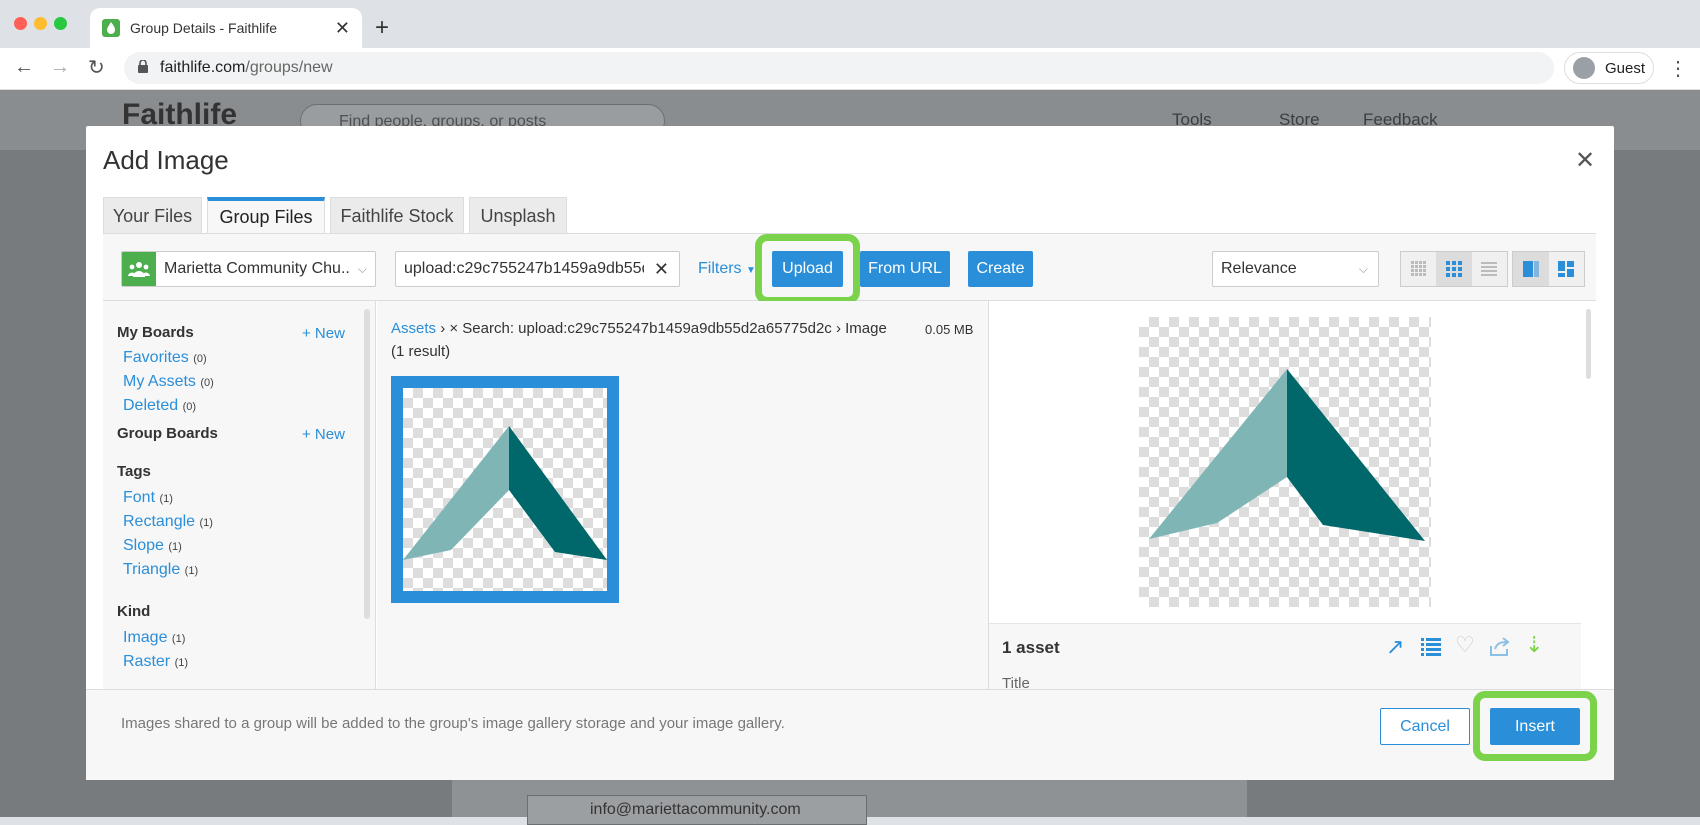  Describe the element at coordinates (1418, 269) in the screenshot. I see `small-grid-icon` at that location.